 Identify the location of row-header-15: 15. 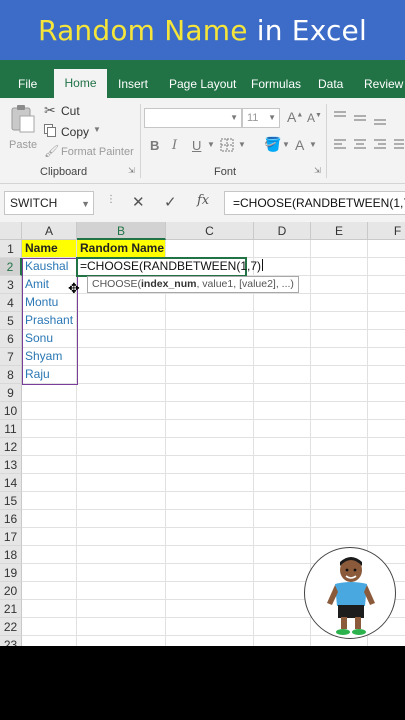
(11, 501).